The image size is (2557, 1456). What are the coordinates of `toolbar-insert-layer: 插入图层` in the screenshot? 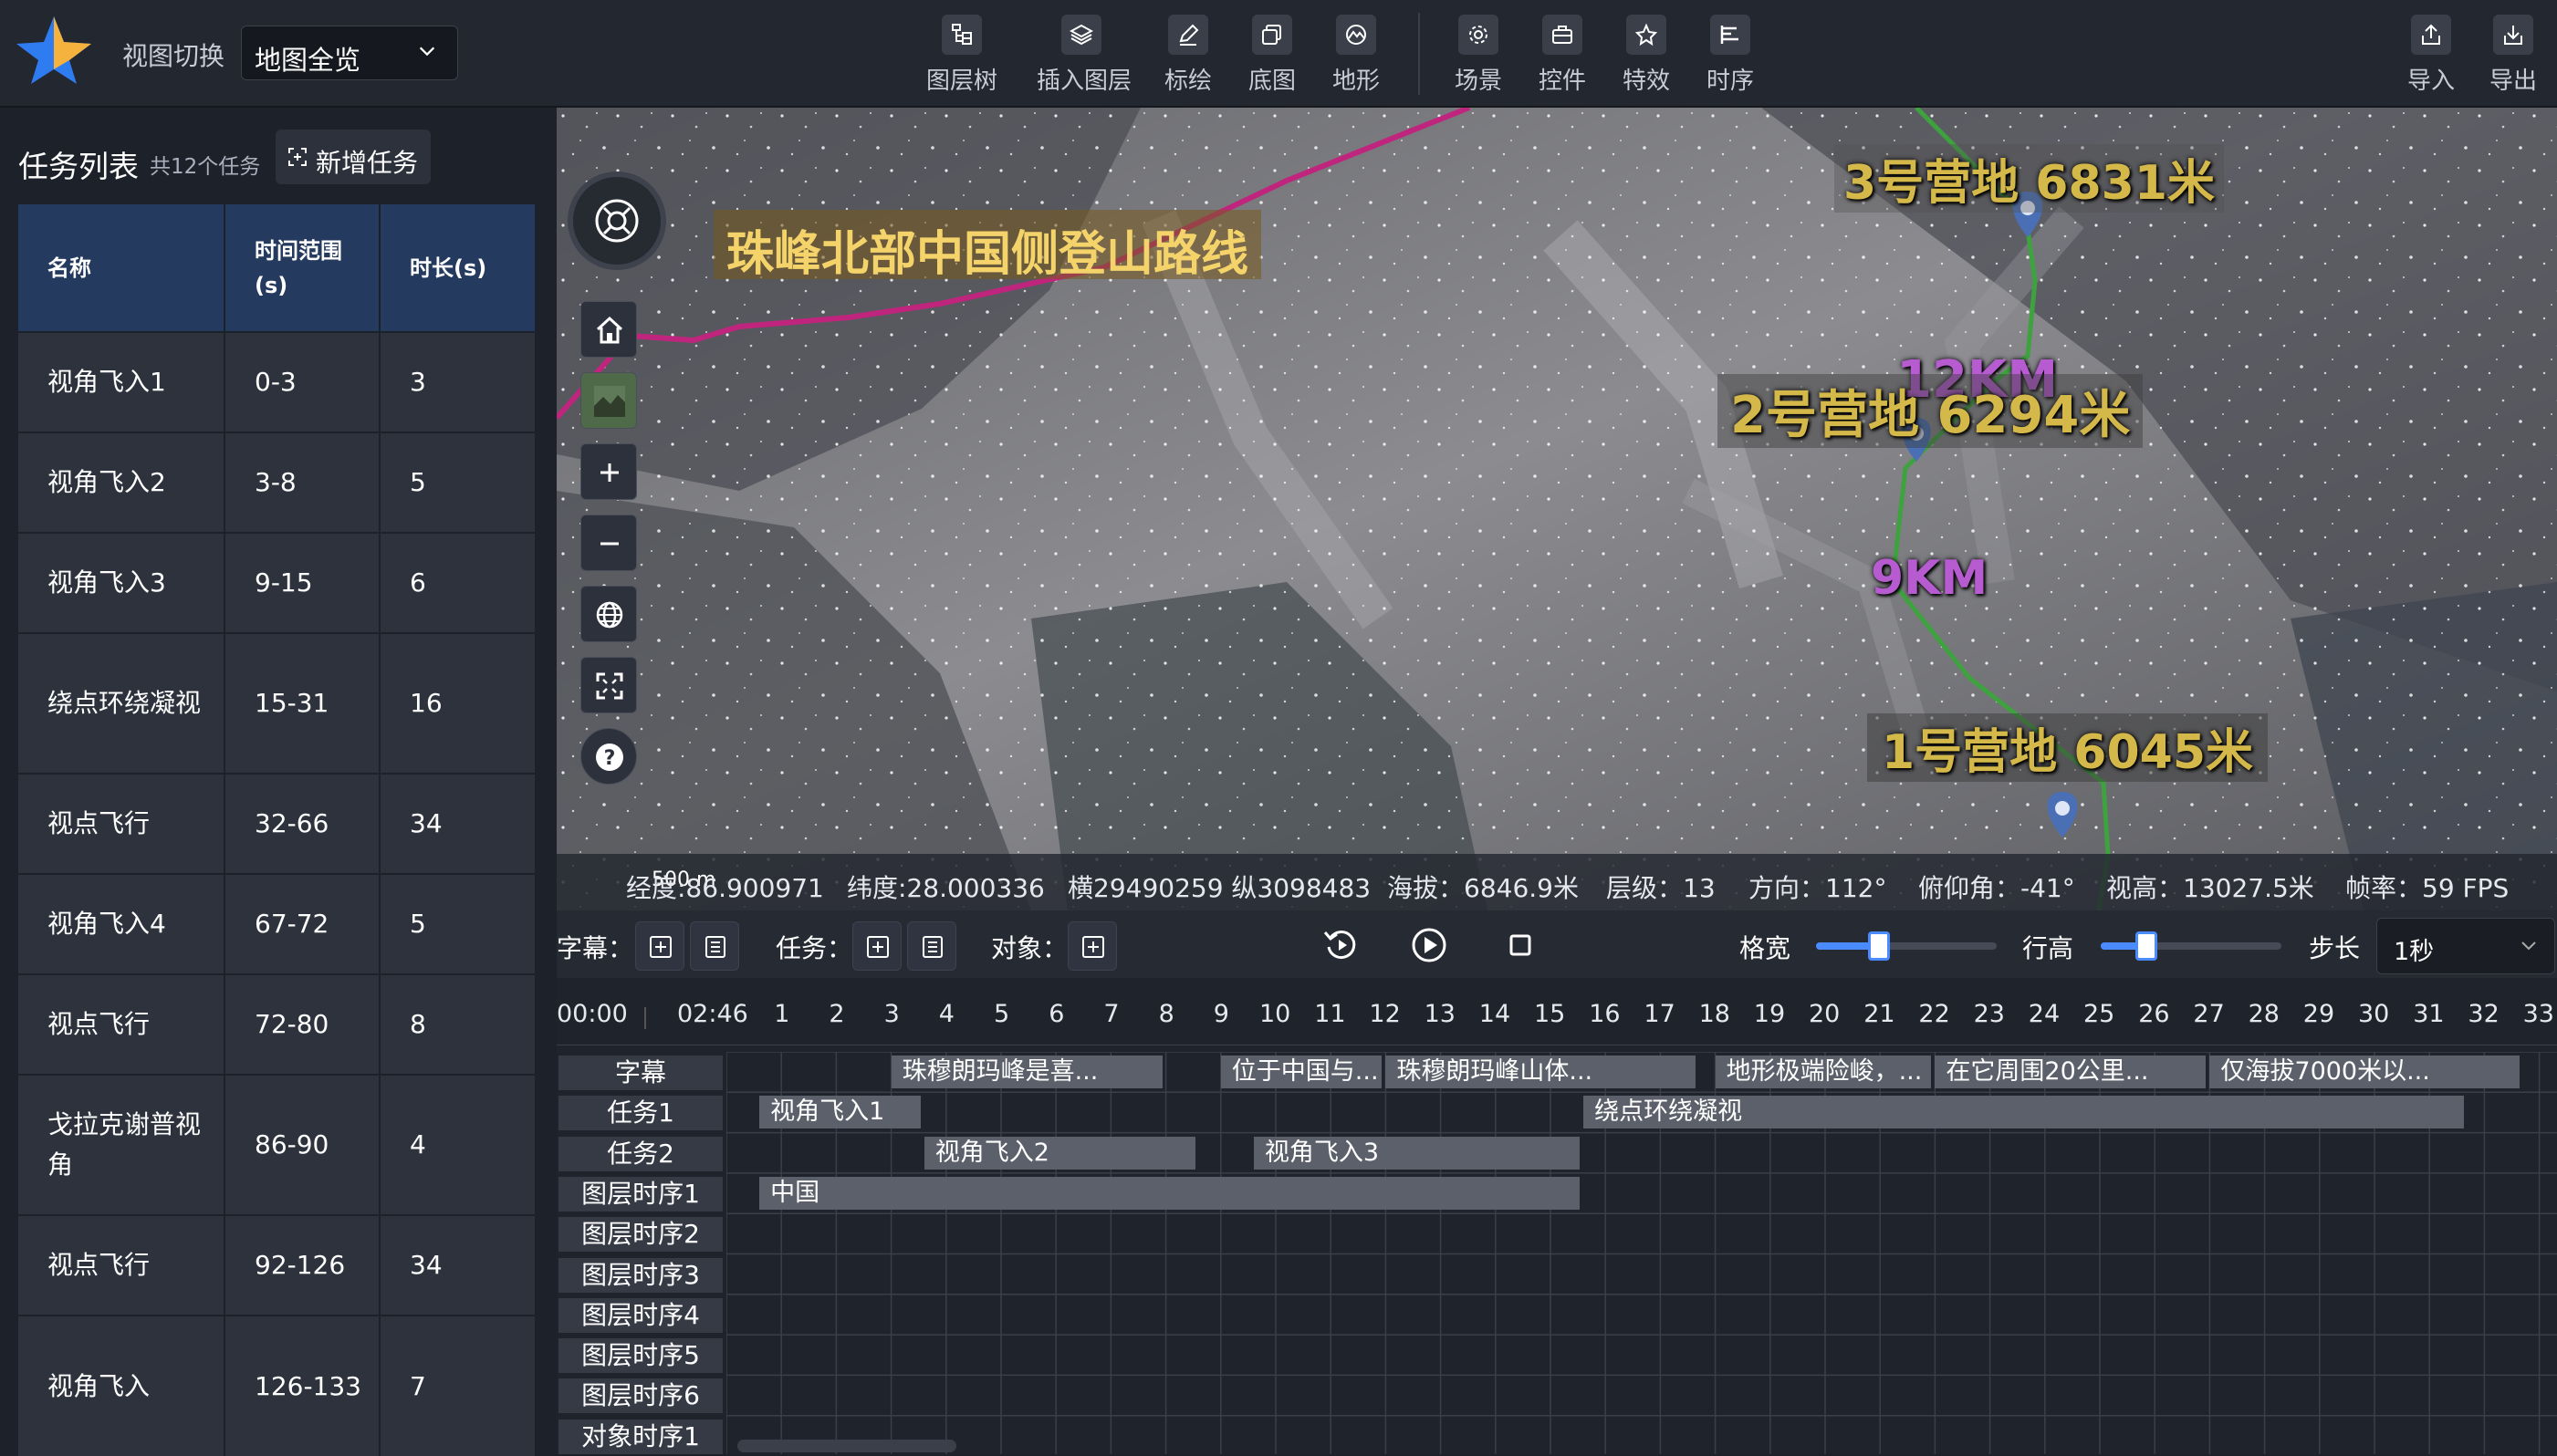 It's located at (1084, 57).